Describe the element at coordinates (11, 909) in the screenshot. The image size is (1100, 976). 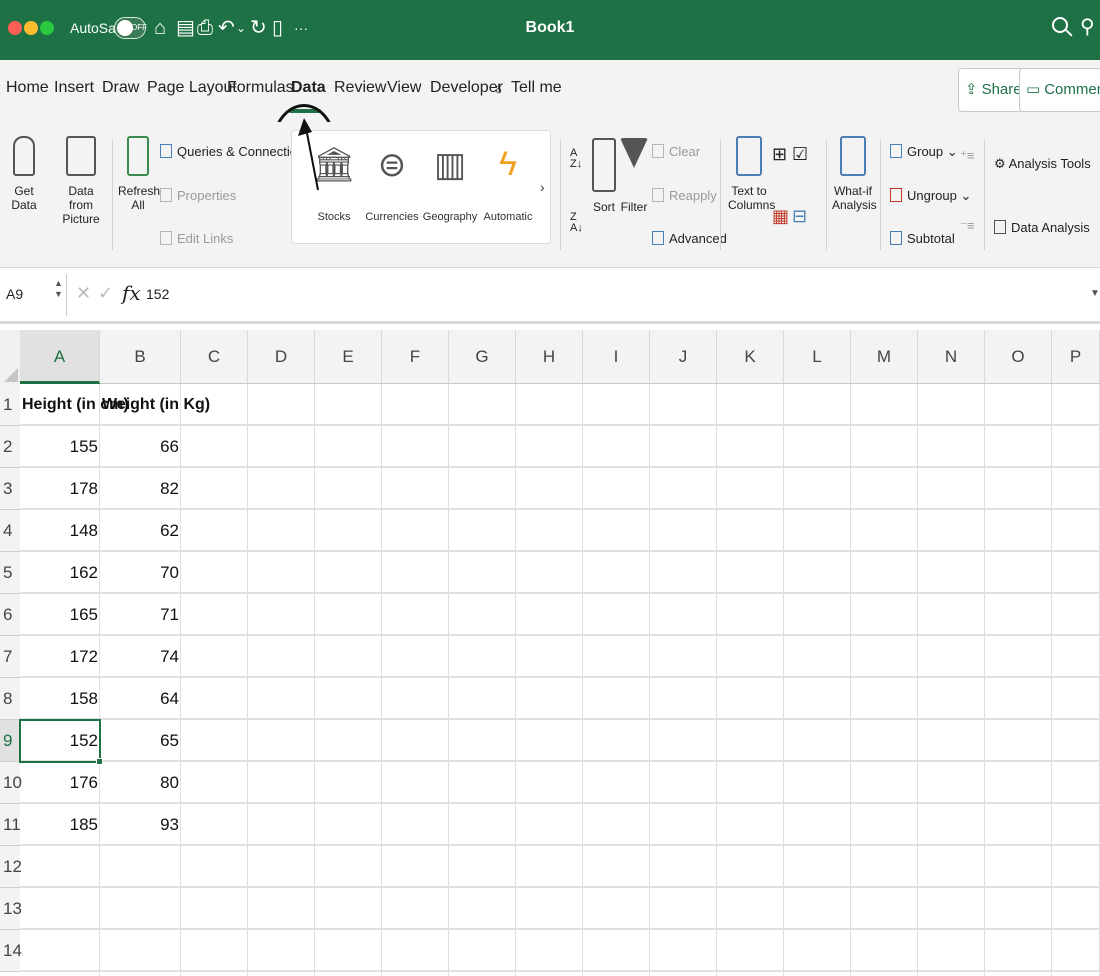
I see `row-header-13: 13` at that location.